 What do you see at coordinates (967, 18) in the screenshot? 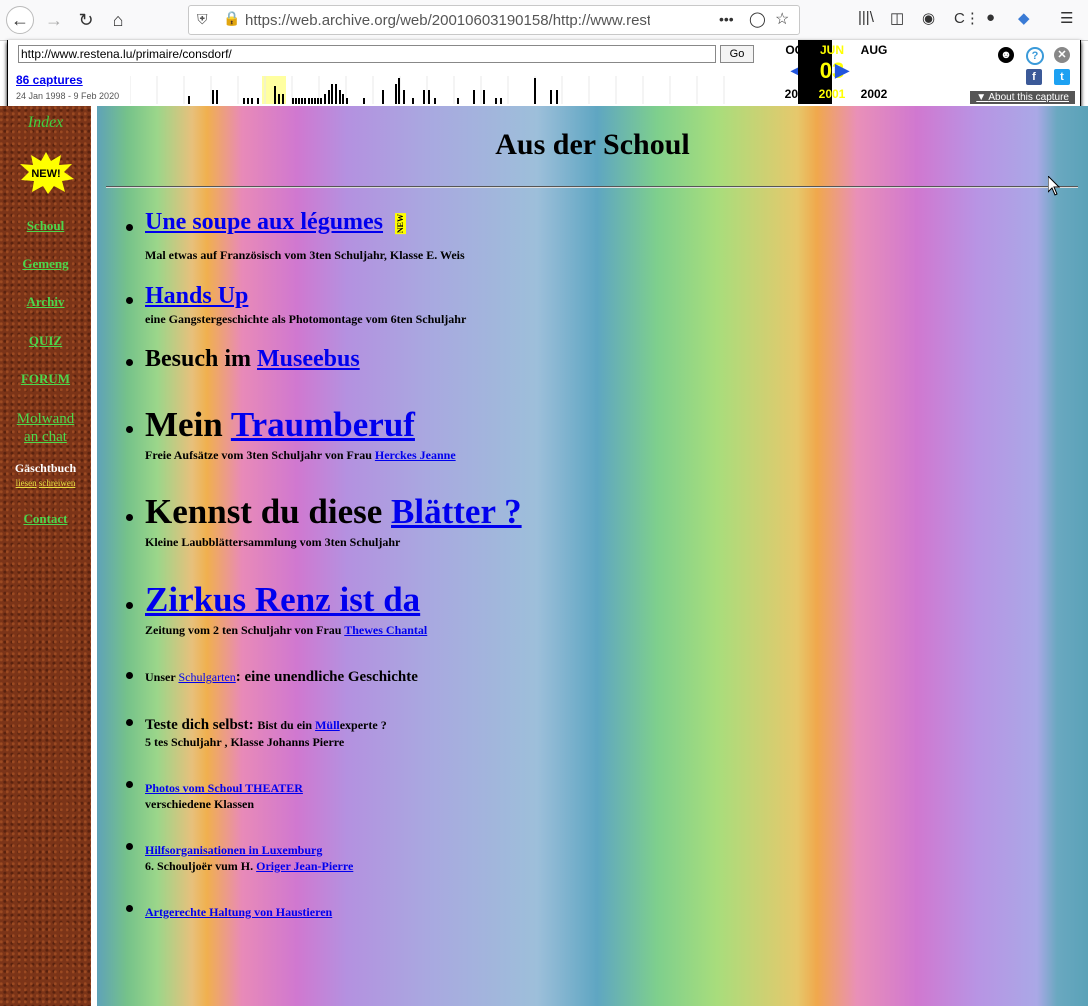
I see `extension-icon: C⋮` at bounding box center [967, 18].